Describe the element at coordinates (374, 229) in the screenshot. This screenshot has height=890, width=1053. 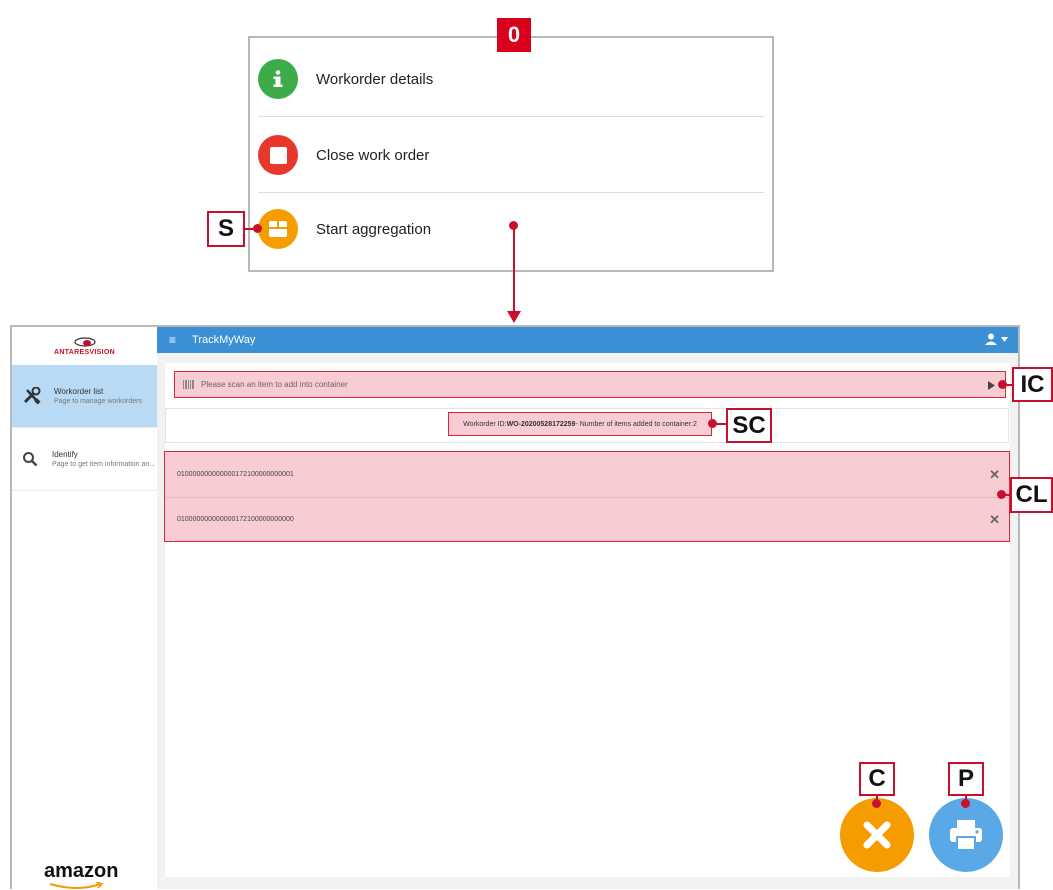
I see `menu-label: Start aggregation` at that location.